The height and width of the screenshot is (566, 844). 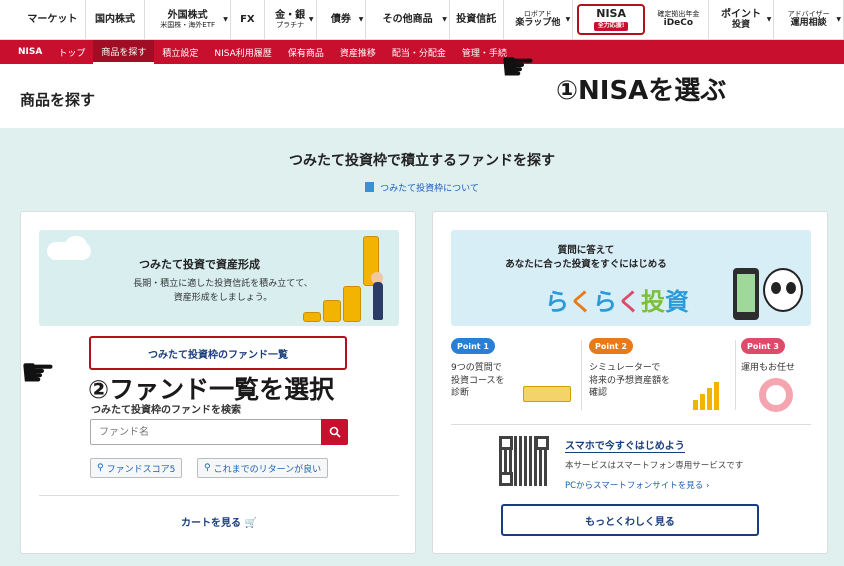 I want to click on smartphone-text: 本サービスはスマートフォン専用サービスです, so click(x=654, y=466).